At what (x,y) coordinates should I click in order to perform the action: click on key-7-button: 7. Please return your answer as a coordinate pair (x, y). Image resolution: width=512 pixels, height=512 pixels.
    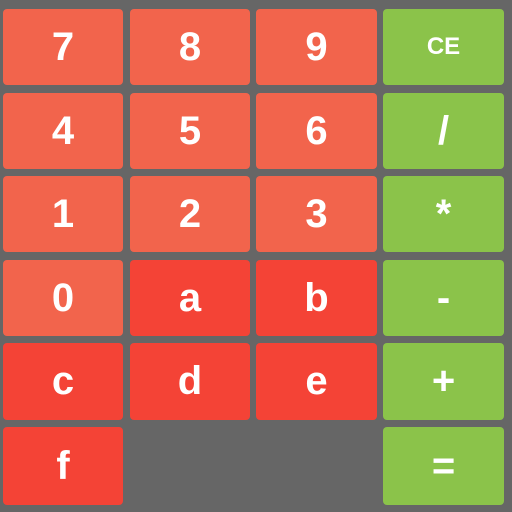
    Looking at the image, I should click on (63, 47).